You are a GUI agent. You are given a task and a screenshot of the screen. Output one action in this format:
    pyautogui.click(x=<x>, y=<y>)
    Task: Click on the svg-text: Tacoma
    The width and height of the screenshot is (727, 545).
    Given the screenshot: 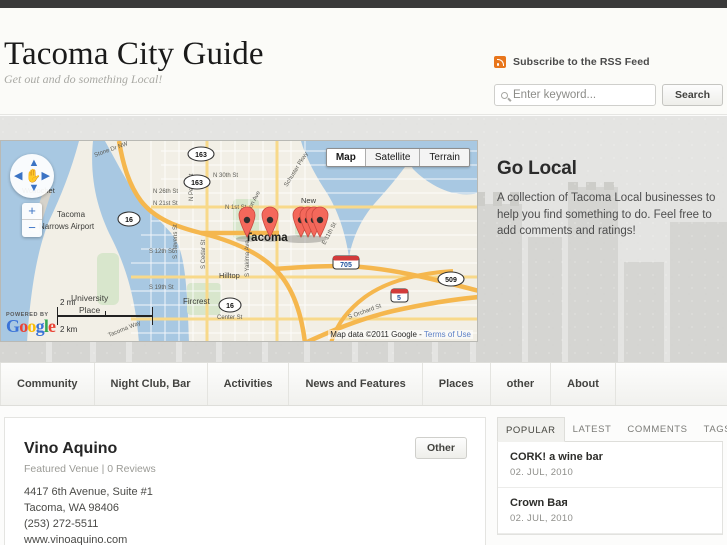 What is the action you would take?
    pyautogui.click(x=71, y=214)
    